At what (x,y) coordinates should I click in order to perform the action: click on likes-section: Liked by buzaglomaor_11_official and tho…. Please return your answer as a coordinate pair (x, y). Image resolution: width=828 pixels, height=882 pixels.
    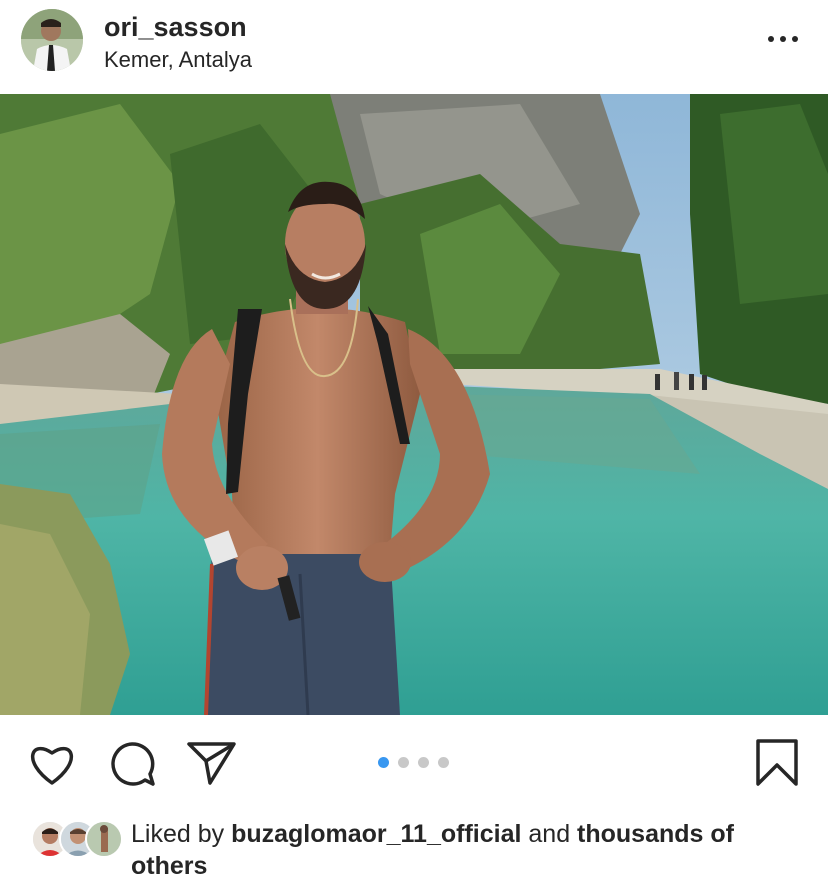
    Looking at the image, I should click on (414, 845).